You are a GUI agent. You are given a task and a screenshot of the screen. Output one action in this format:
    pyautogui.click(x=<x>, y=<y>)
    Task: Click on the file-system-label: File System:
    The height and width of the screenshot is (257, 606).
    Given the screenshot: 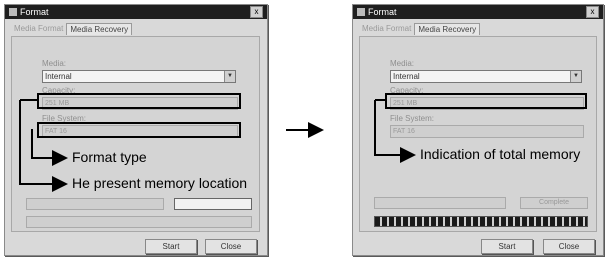 What is the action you would take?
    pyautogui.click(x=412, y=118)
    